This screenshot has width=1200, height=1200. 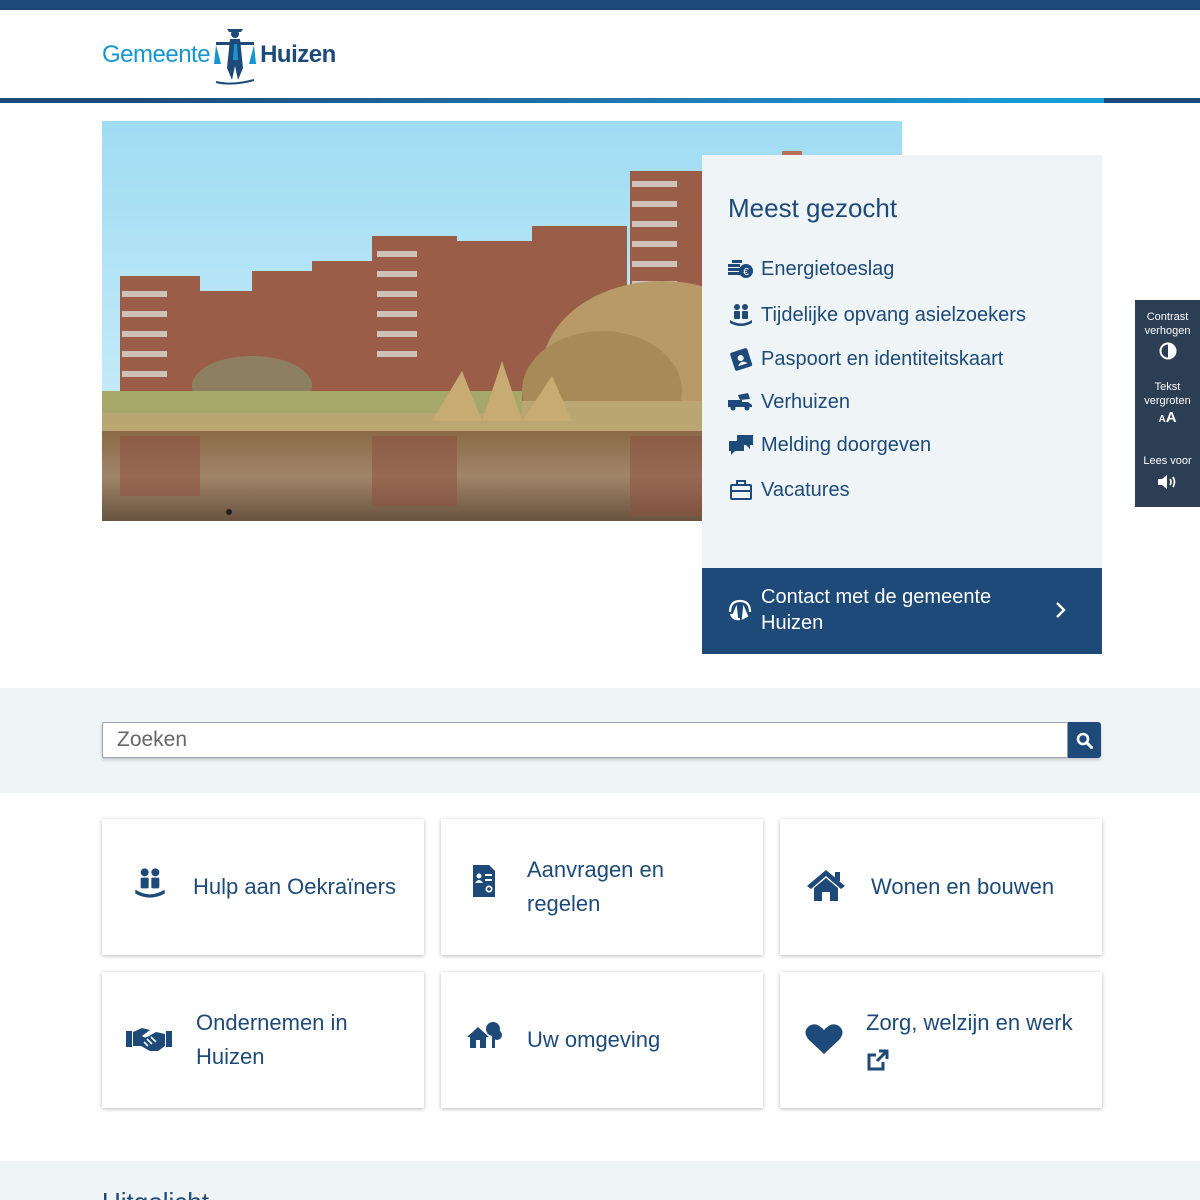 What do you see at coordinates (1167, 474) in the screenshot?
I see `read-aloud-button: Lees voor` at bounding box center [1167, 474].